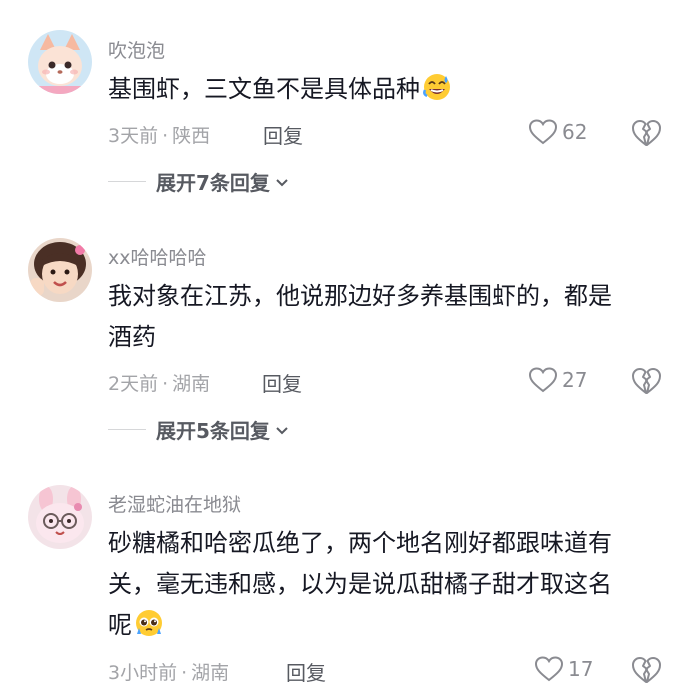 This screenshot has width=690, height=699. I want to click on like-button: 62, so click(557, 132).